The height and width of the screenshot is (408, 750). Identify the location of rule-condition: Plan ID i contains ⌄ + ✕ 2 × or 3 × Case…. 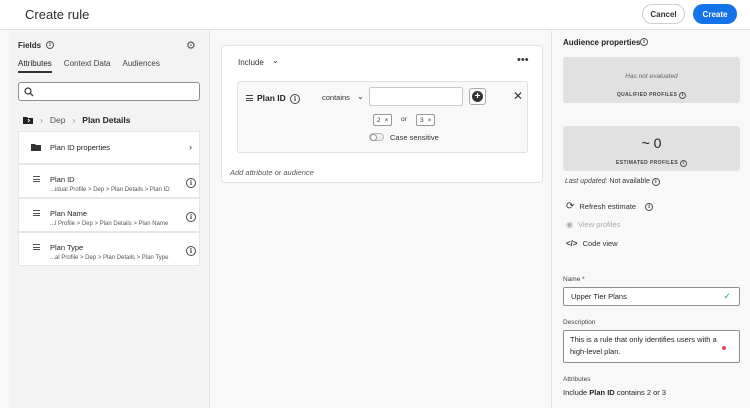
(382, 117).